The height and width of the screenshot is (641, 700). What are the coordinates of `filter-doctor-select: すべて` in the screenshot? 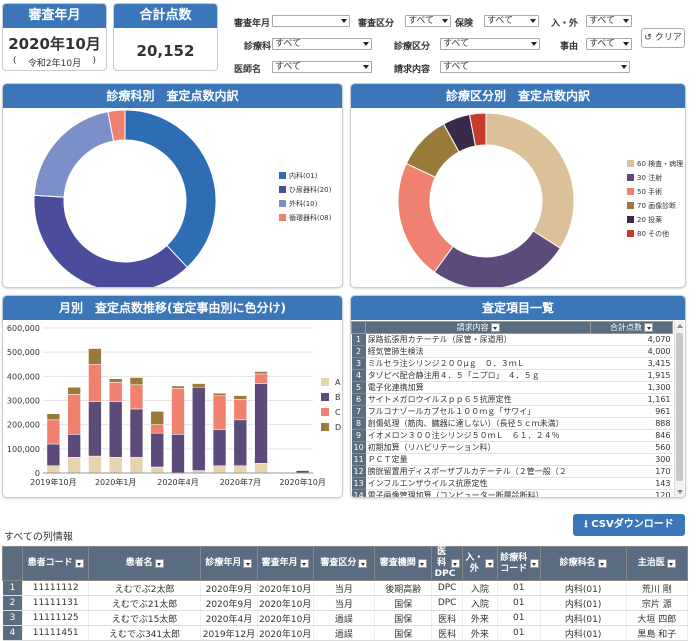 It's located at (322, 67).